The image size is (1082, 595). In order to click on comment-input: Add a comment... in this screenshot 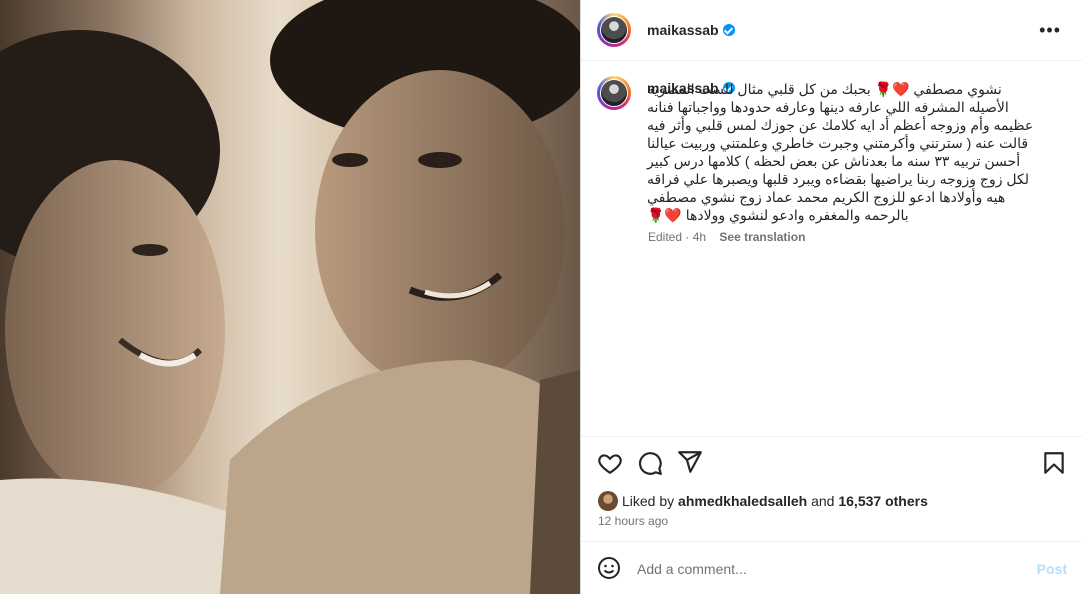, I will do `click(692, 569)`.